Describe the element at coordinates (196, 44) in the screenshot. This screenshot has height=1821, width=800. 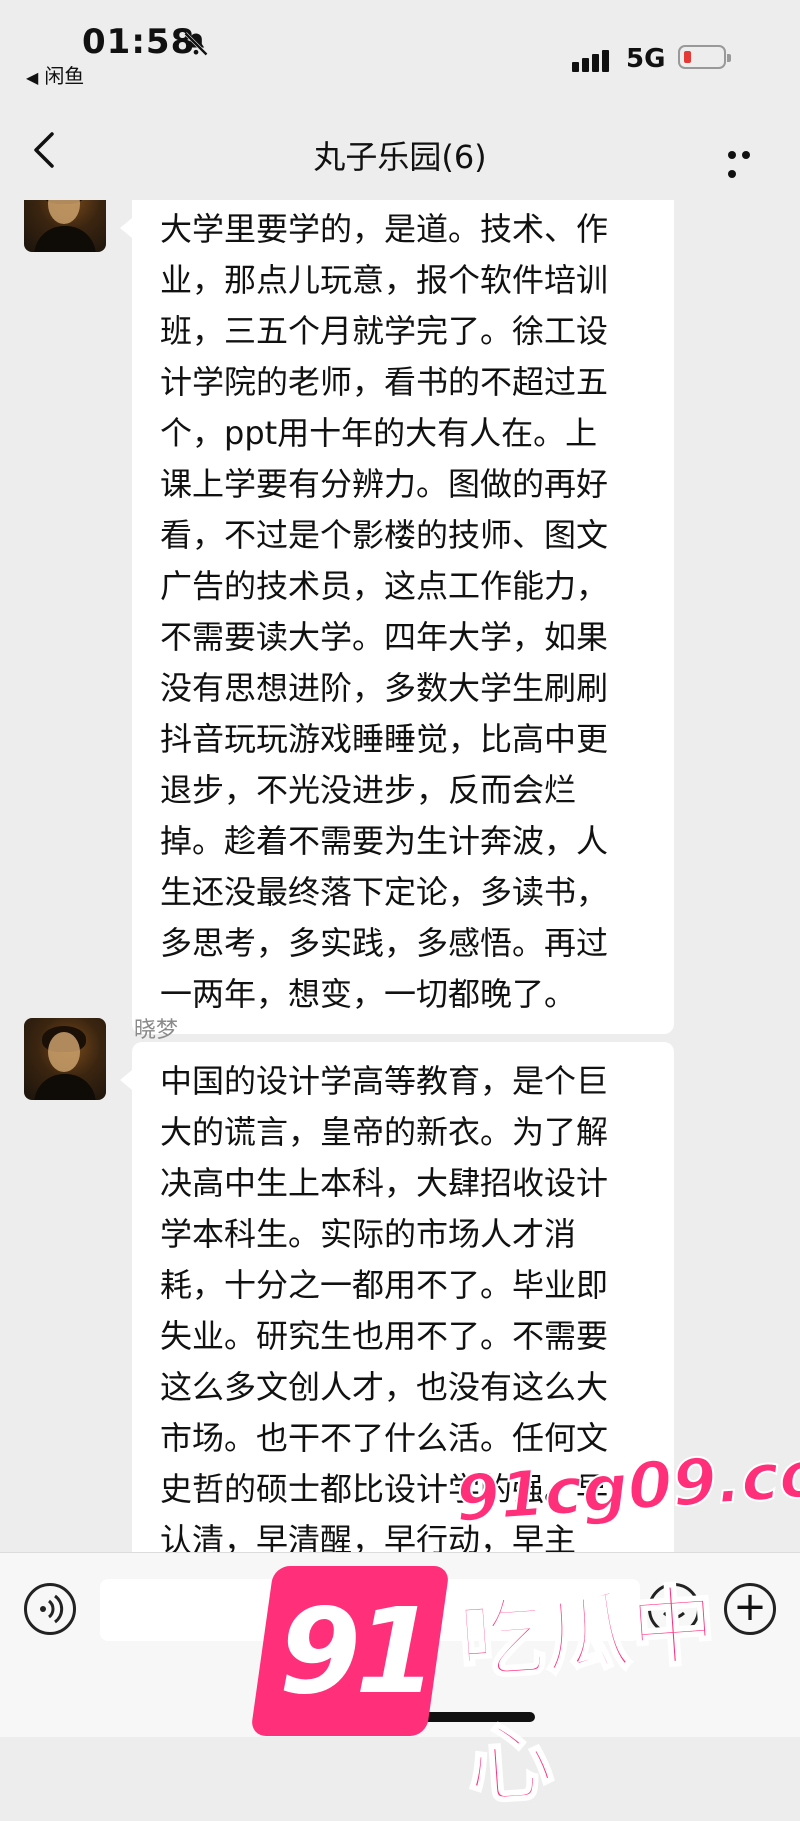
I see `bell-muted-icon` at that location.